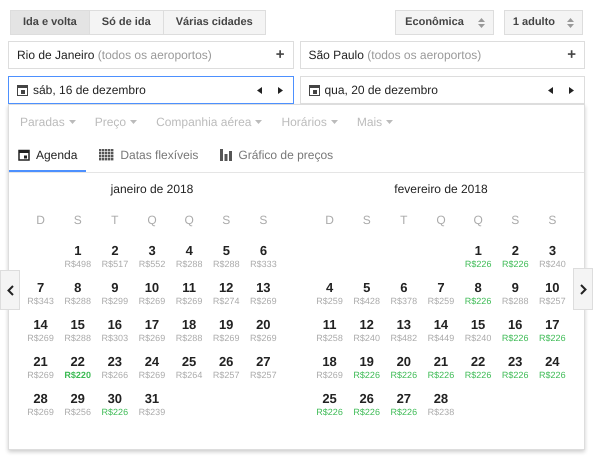  I want to click on calendar-day: 6 R$333, so click(263, 256).